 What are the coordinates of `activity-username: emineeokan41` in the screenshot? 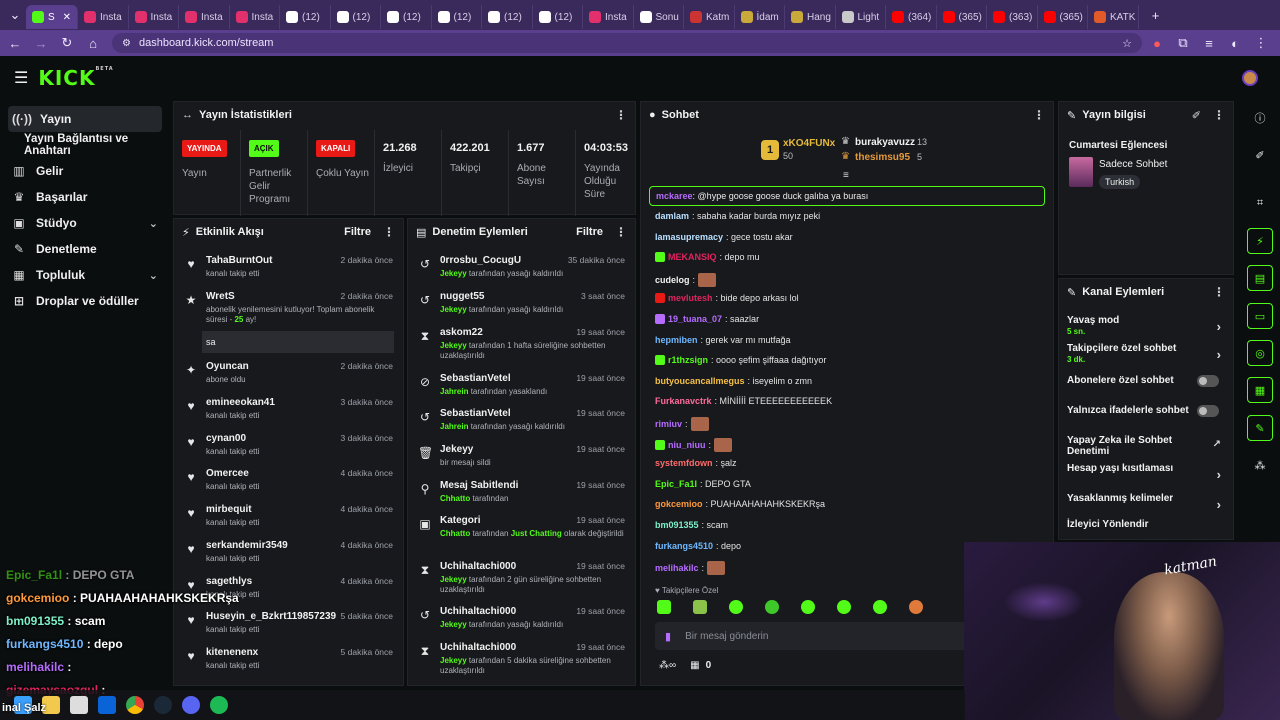 It's located at (240, 402).